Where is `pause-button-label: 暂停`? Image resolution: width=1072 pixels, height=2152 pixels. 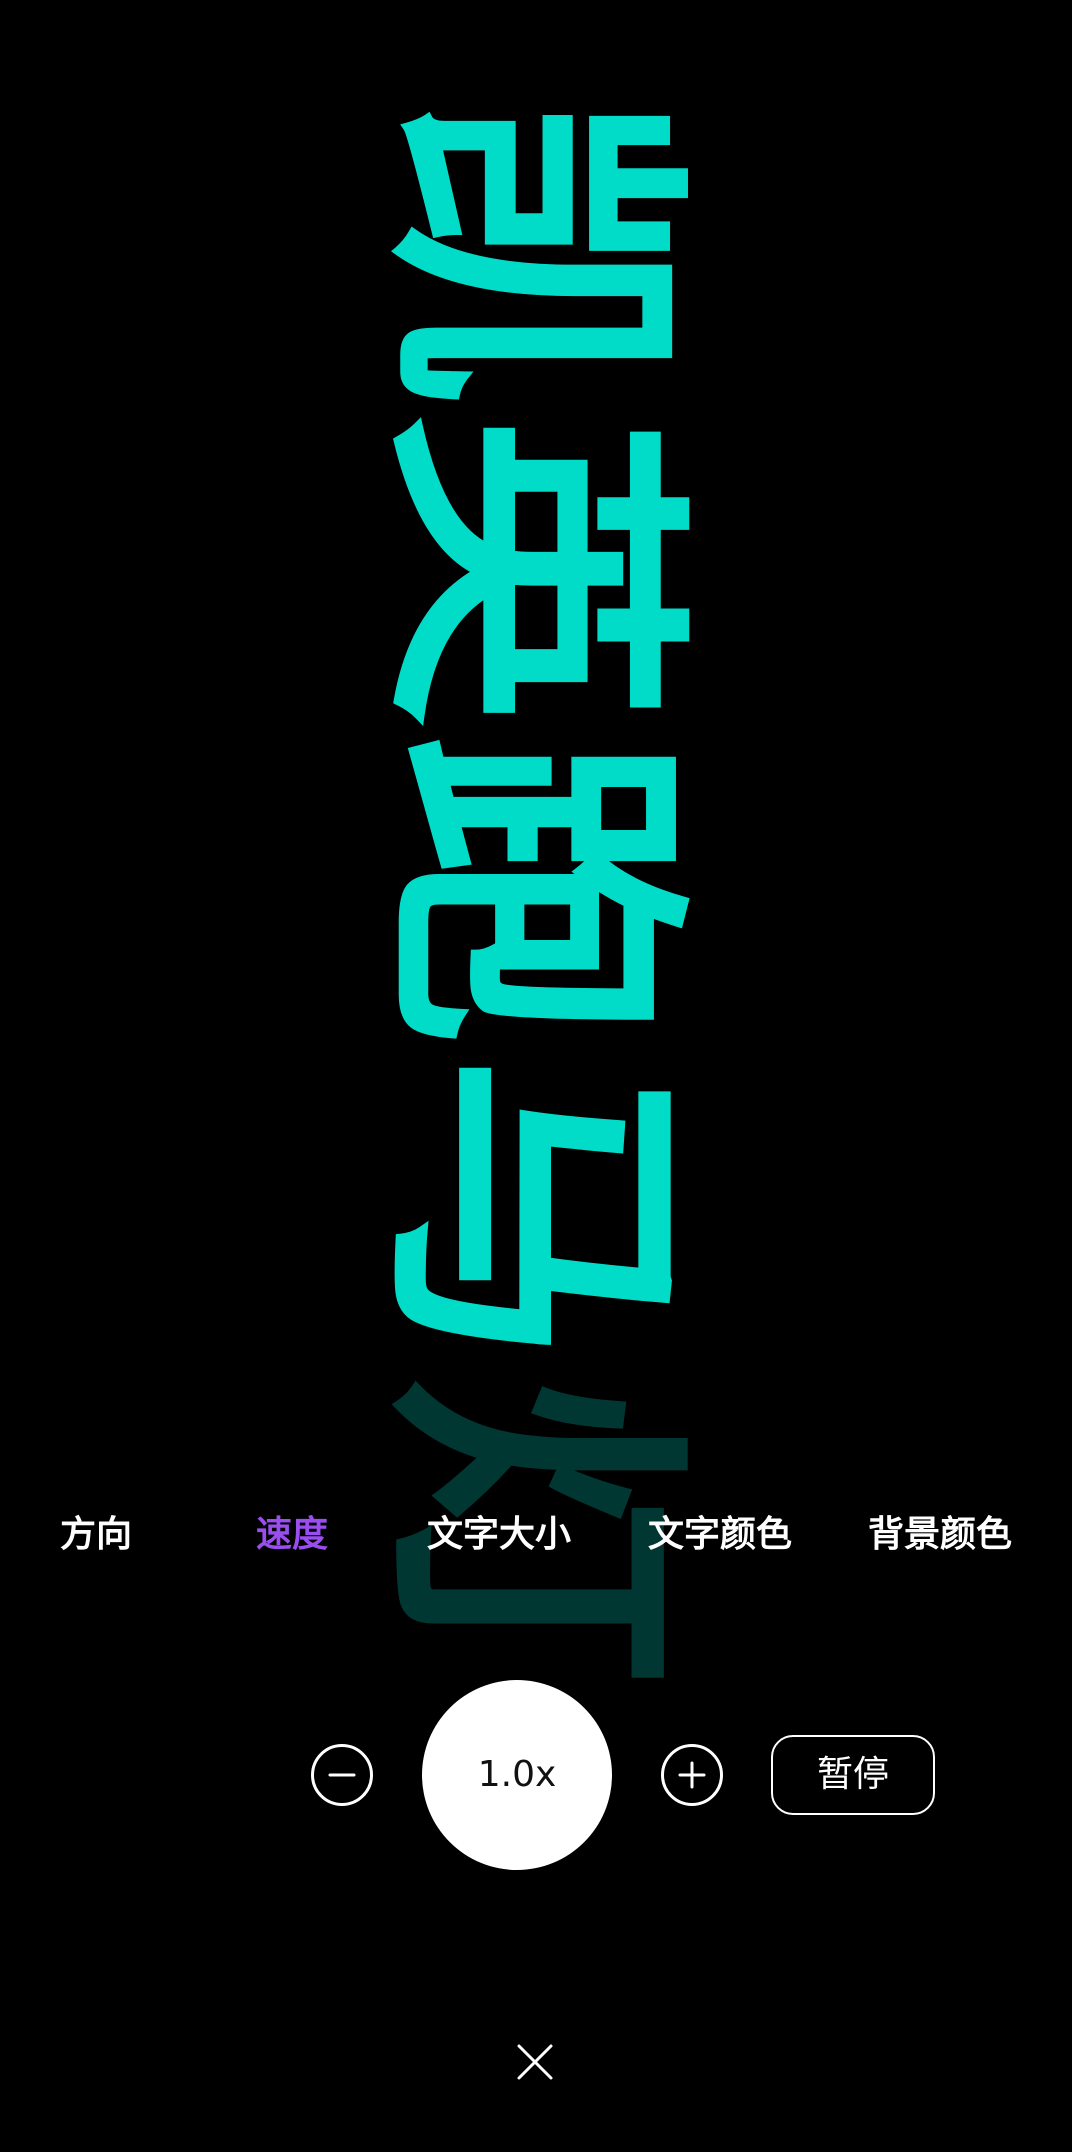
pause-button-label: 暂停 is located at coordinates (852, 1774).